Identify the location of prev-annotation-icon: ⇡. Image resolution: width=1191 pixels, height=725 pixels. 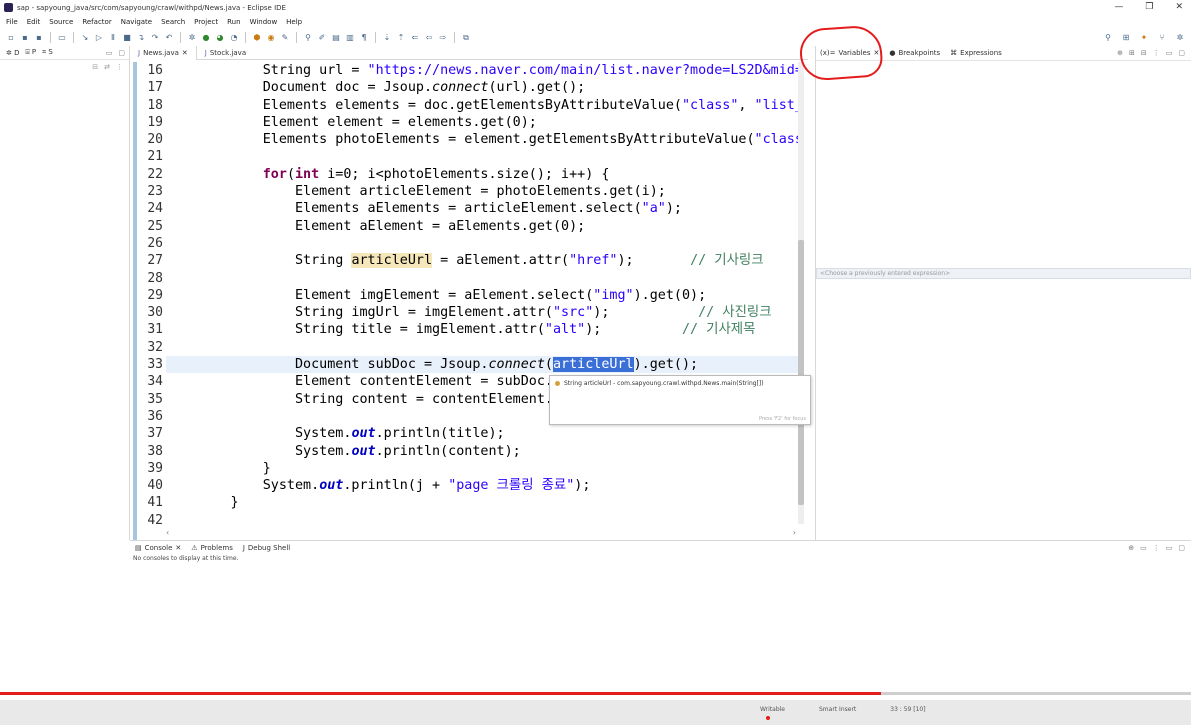
(401, 38).